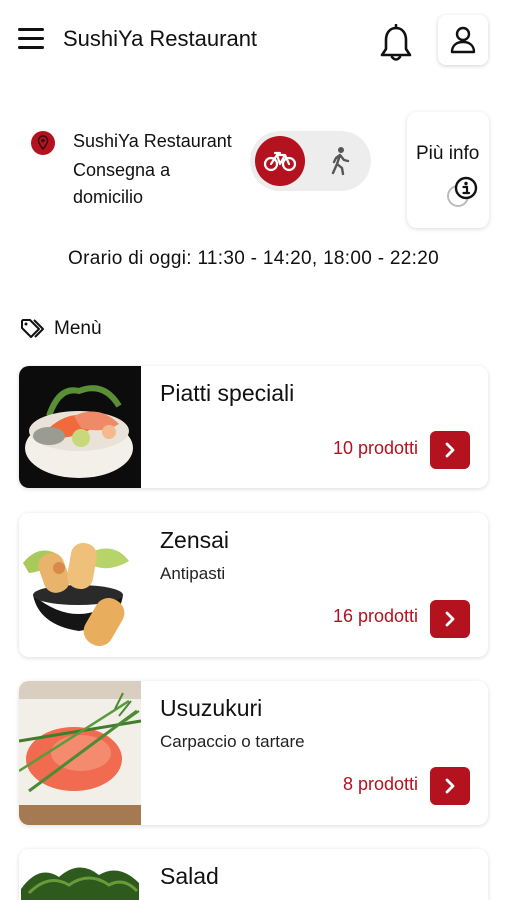  I want to click on category-card-usuzukuri: Usuzukuri Carpaccio o tartare 8 prodotti, so click(253, 753).